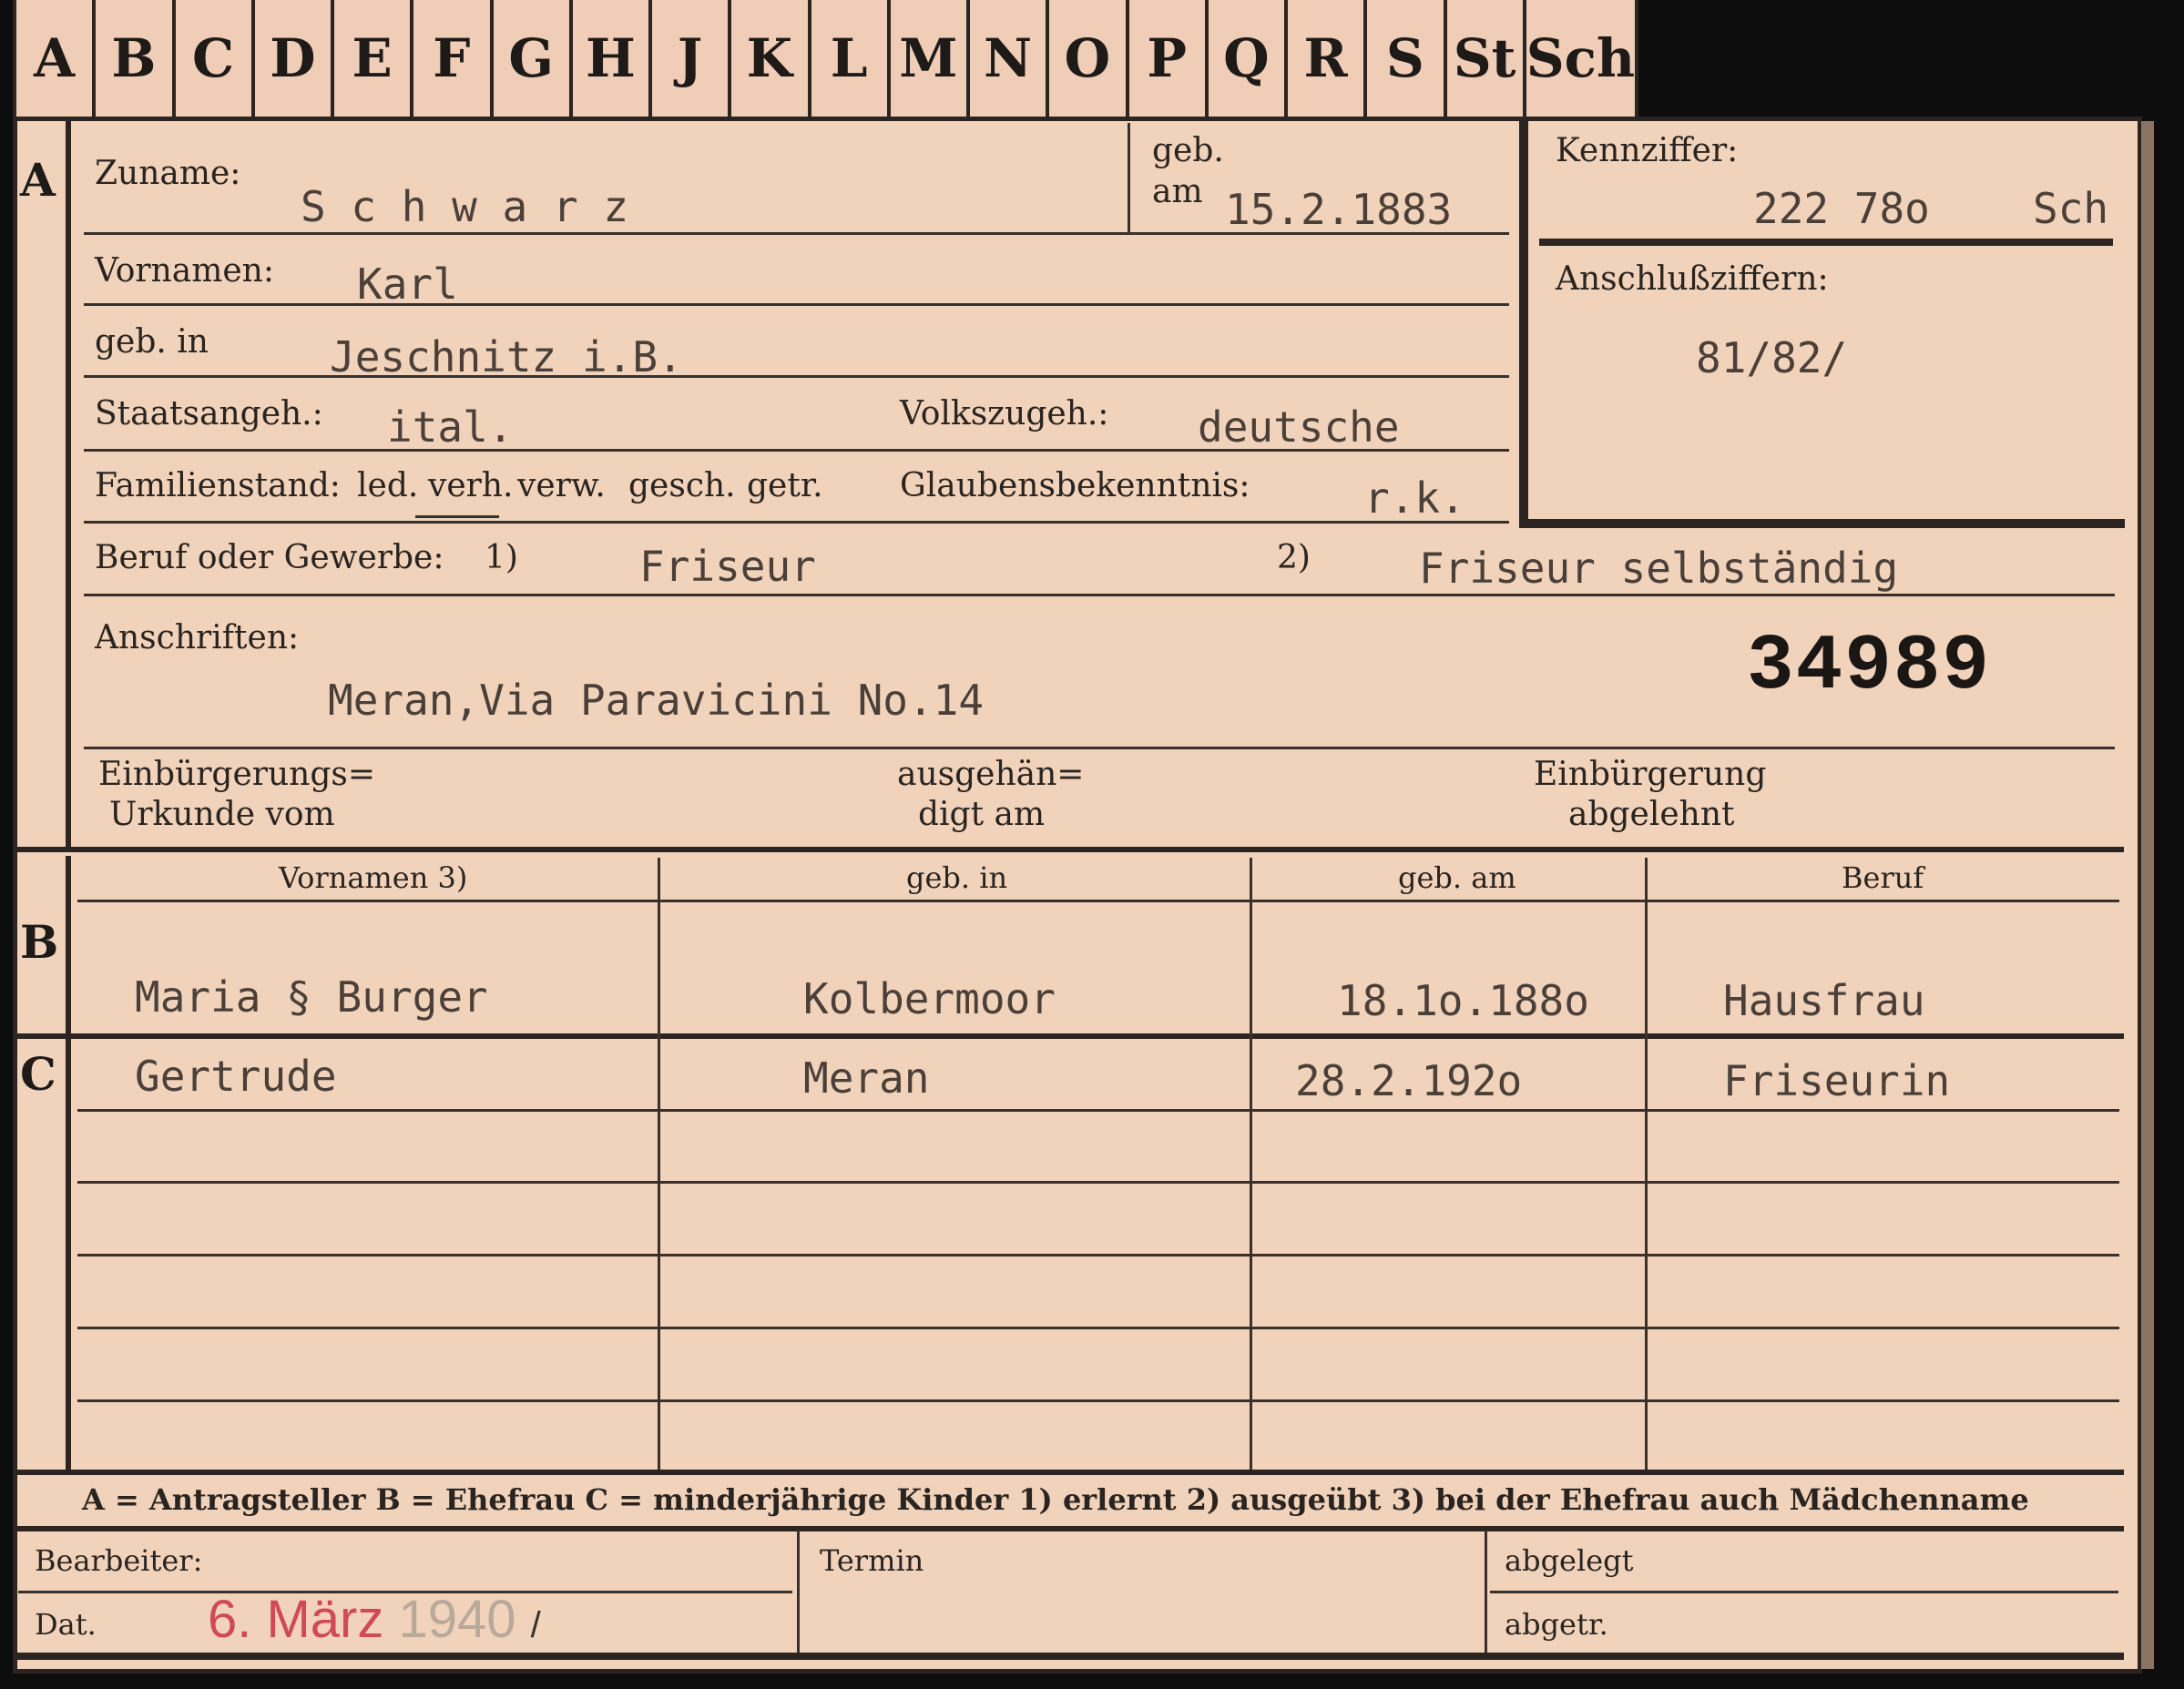 The height and width of the screenshot is (1689, 2184). Describe the element at coordinates (374, 877) in the screenshot. I see `table-header-firstnames: Vornamen 3)` at that location.